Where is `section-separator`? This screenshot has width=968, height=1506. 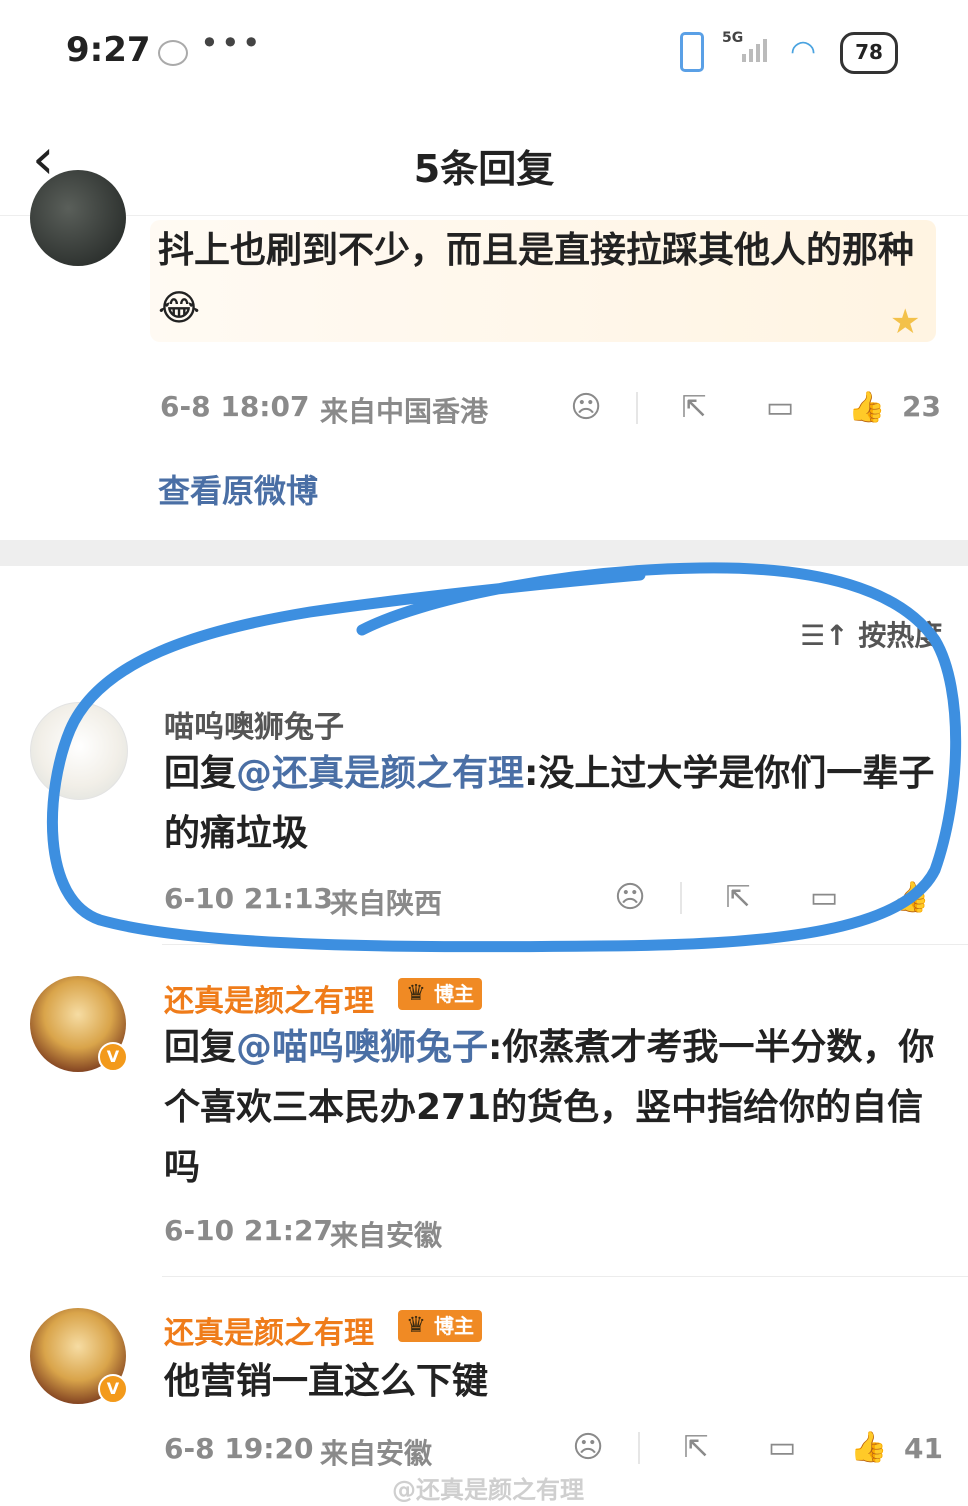 section-separator is located at coordinates (484, 553).